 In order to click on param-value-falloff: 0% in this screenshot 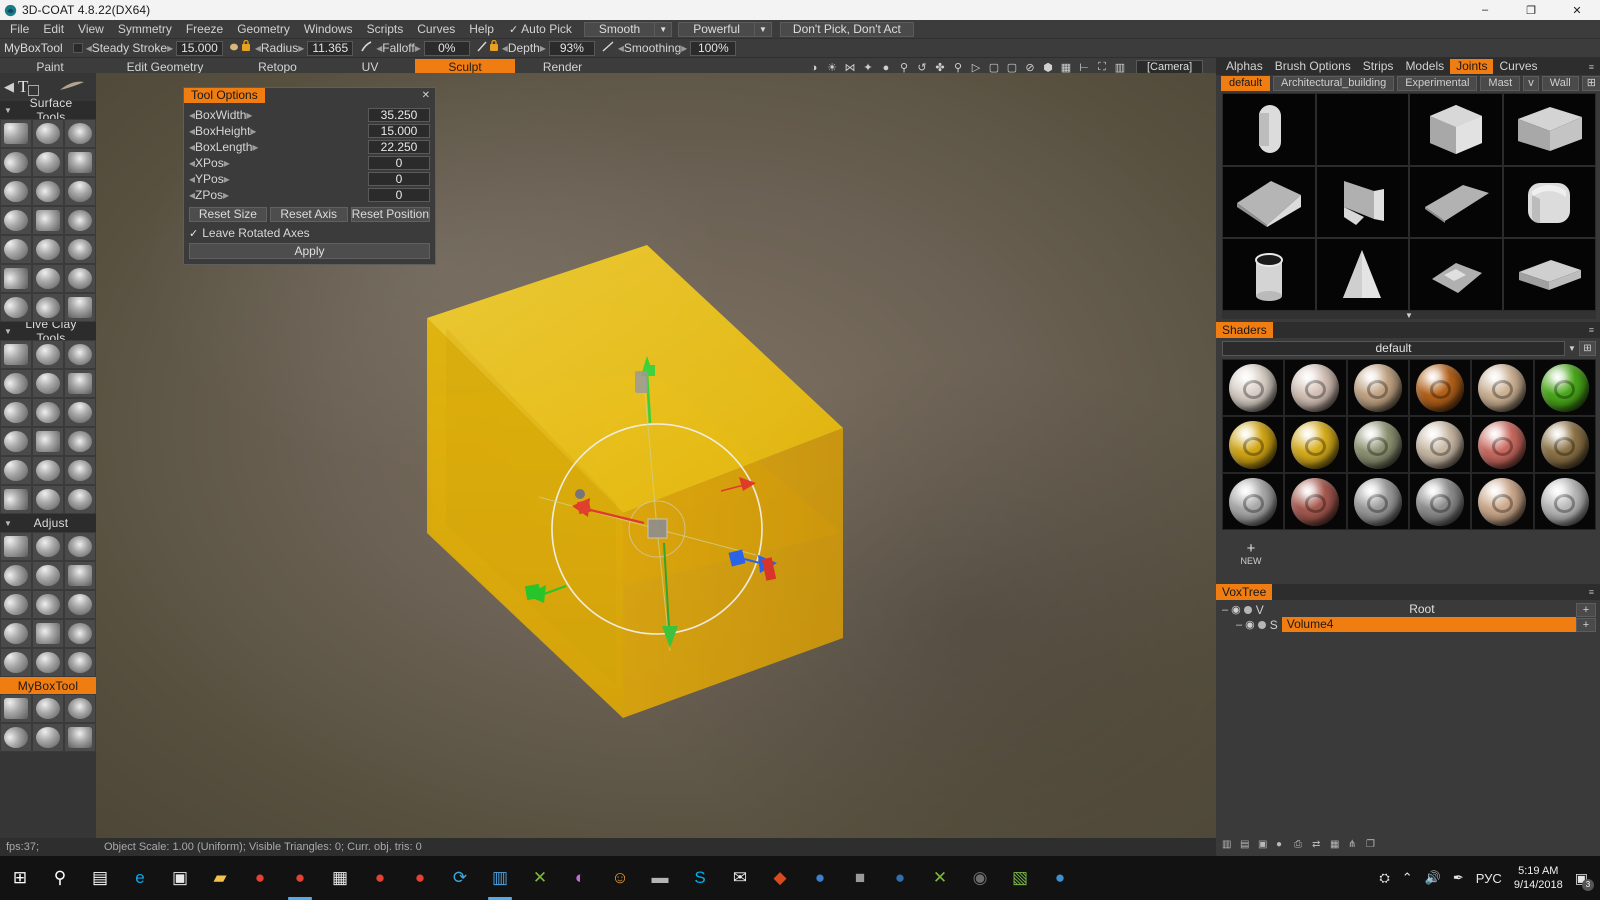, I will do `click(446, 48)`.